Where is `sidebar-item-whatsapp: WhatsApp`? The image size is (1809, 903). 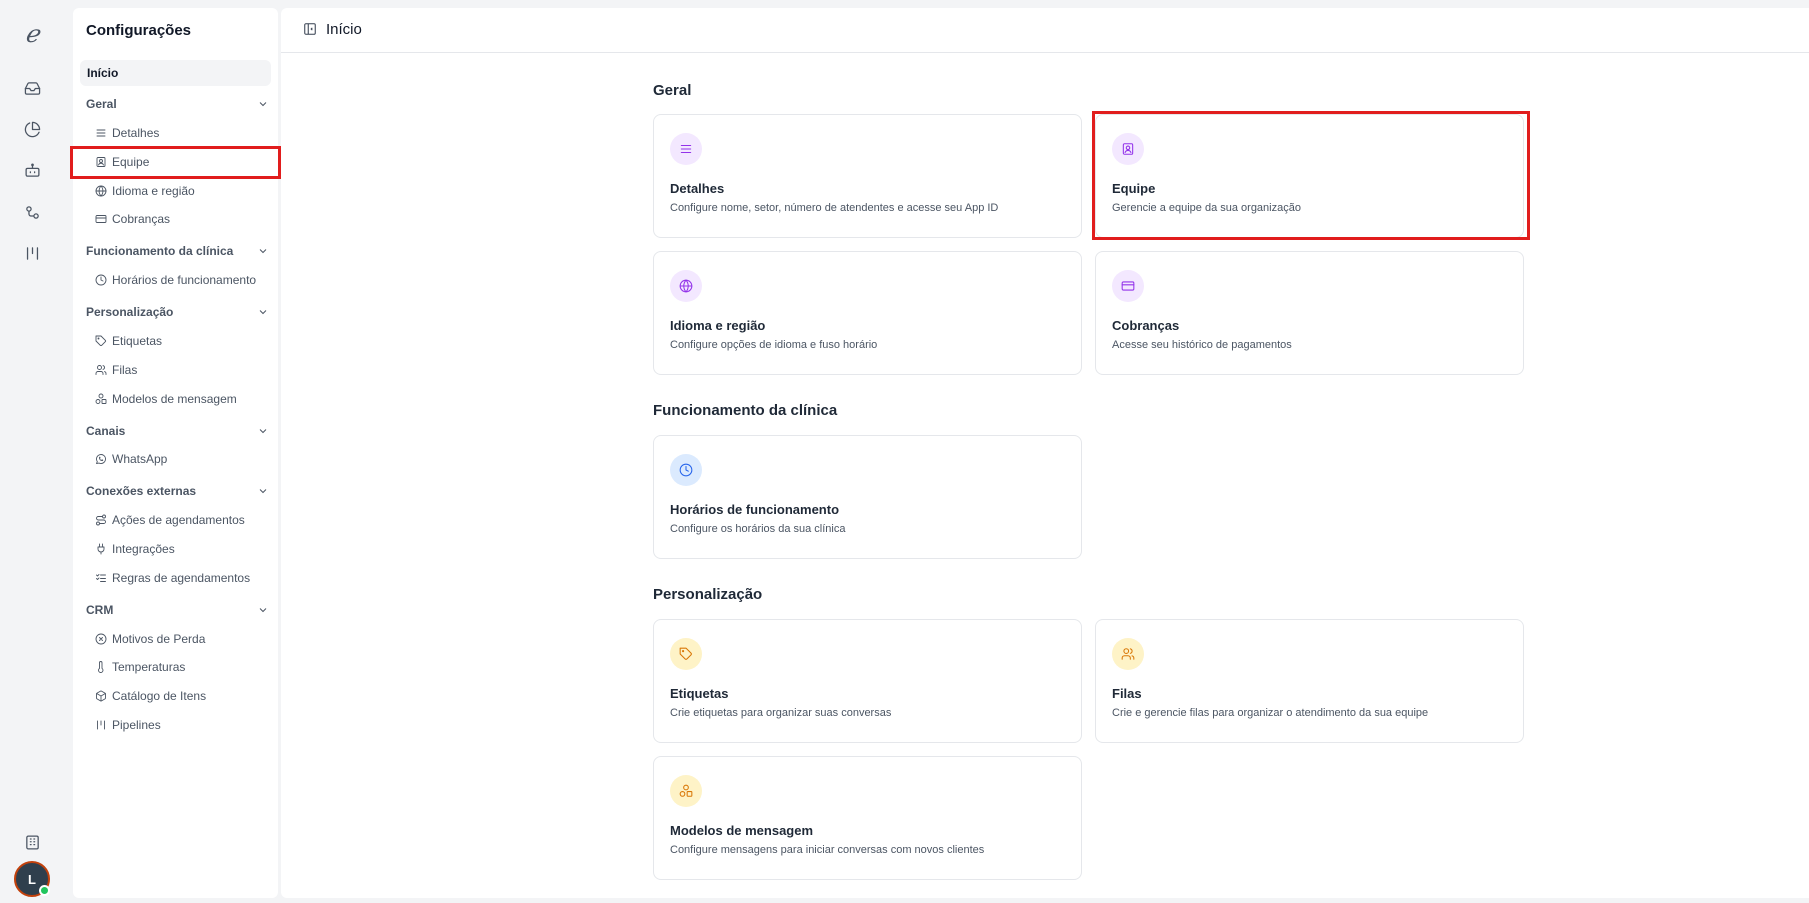
sidebar-item-whatsapp: WhatsApp is located at coordinates (131, 459).